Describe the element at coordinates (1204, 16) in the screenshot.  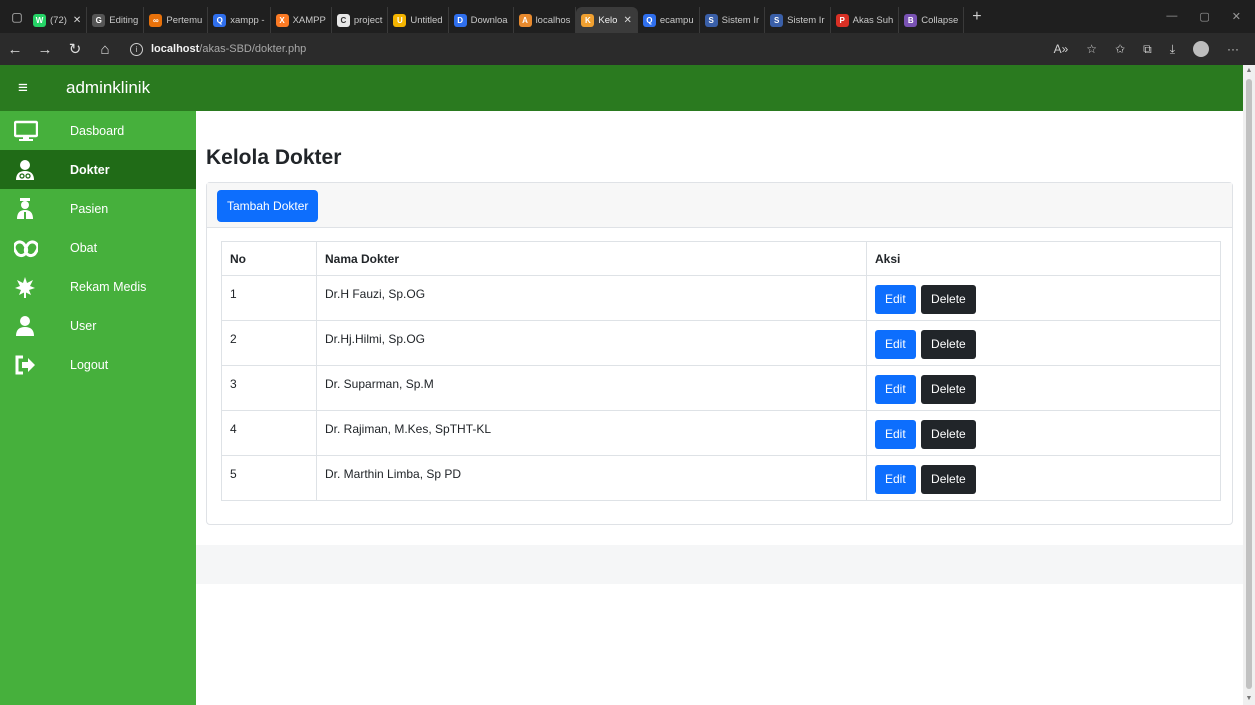
I see `maximize-icon: ▢` at that location.